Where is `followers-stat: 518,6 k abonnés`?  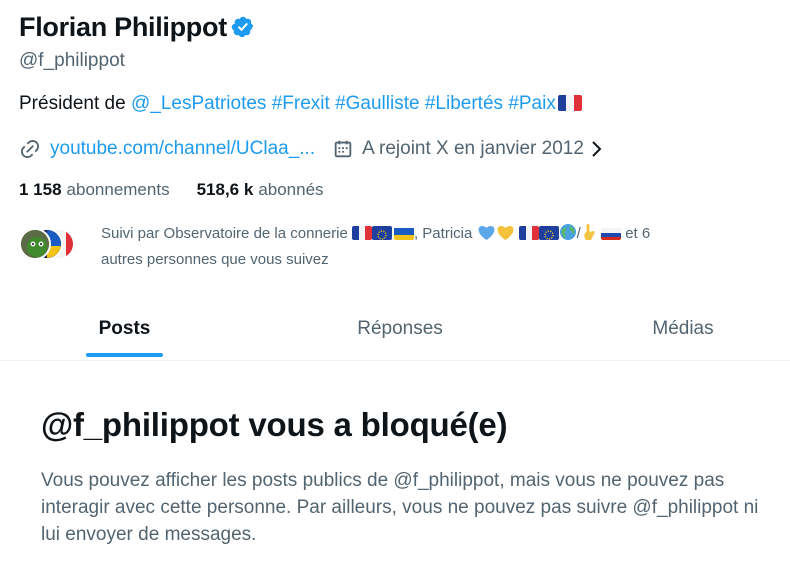 followers-stat: 518,6 k abonnés is located at coordinates (260, 190).